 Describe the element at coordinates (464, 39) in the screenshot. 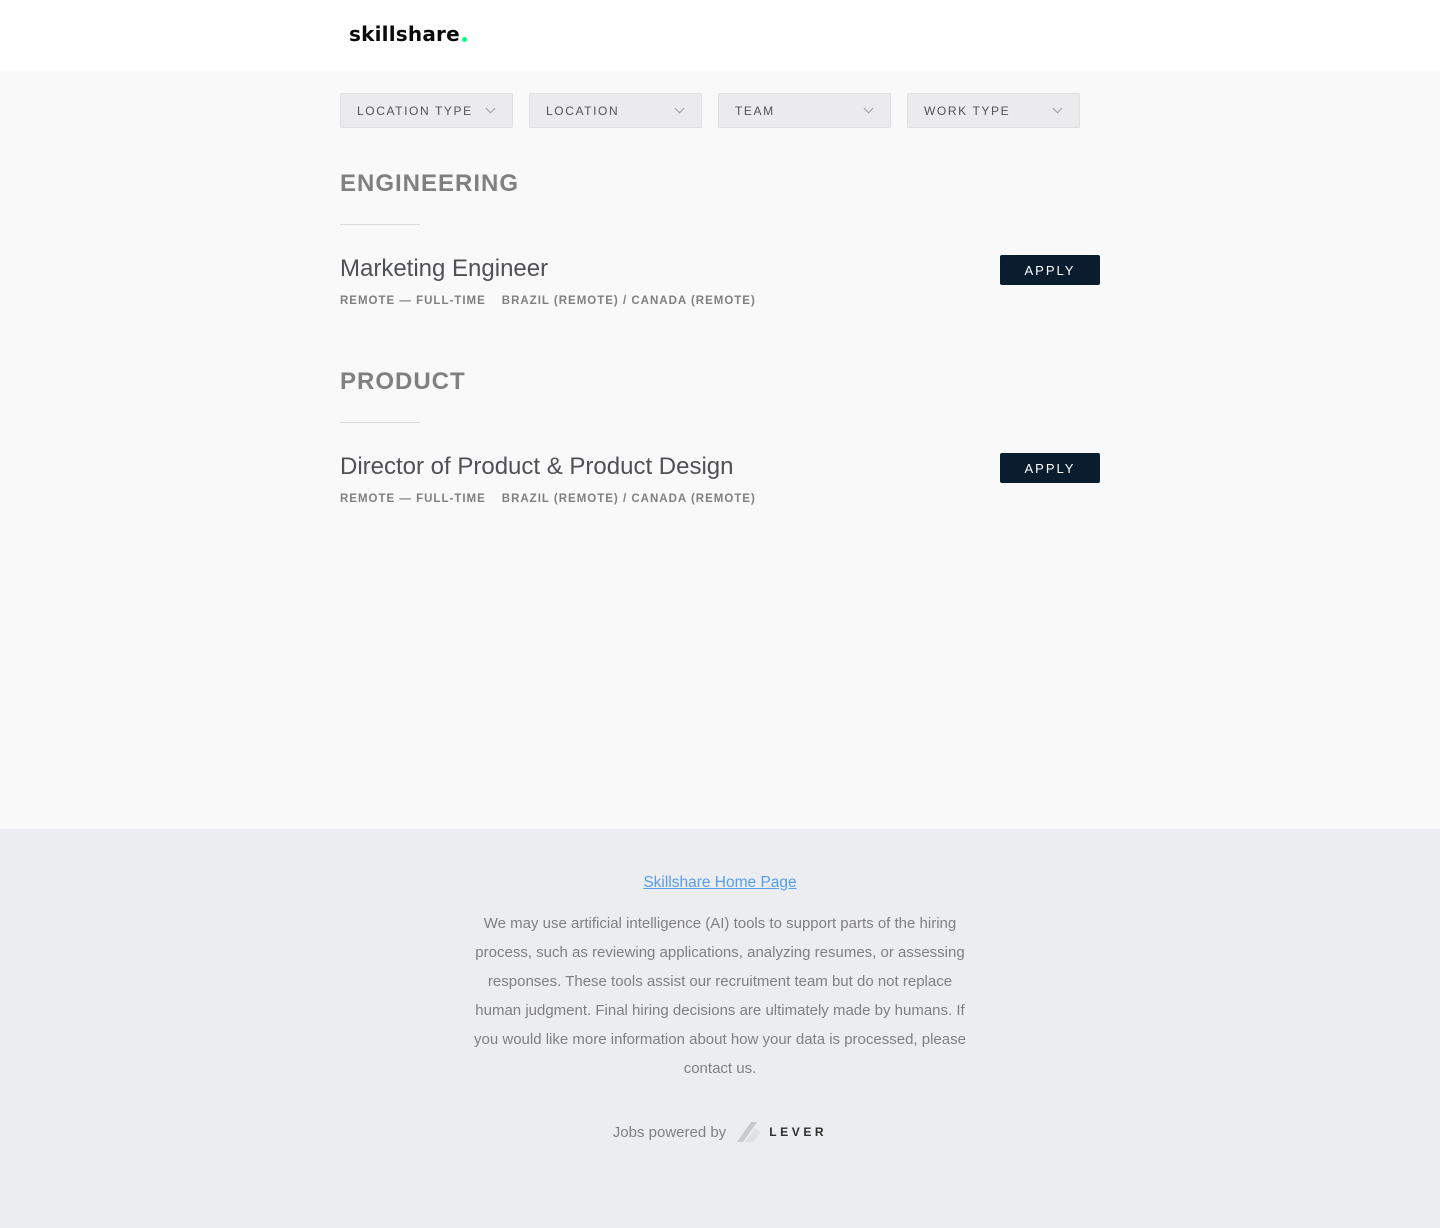

I see `logo-dot-icon` at that location.